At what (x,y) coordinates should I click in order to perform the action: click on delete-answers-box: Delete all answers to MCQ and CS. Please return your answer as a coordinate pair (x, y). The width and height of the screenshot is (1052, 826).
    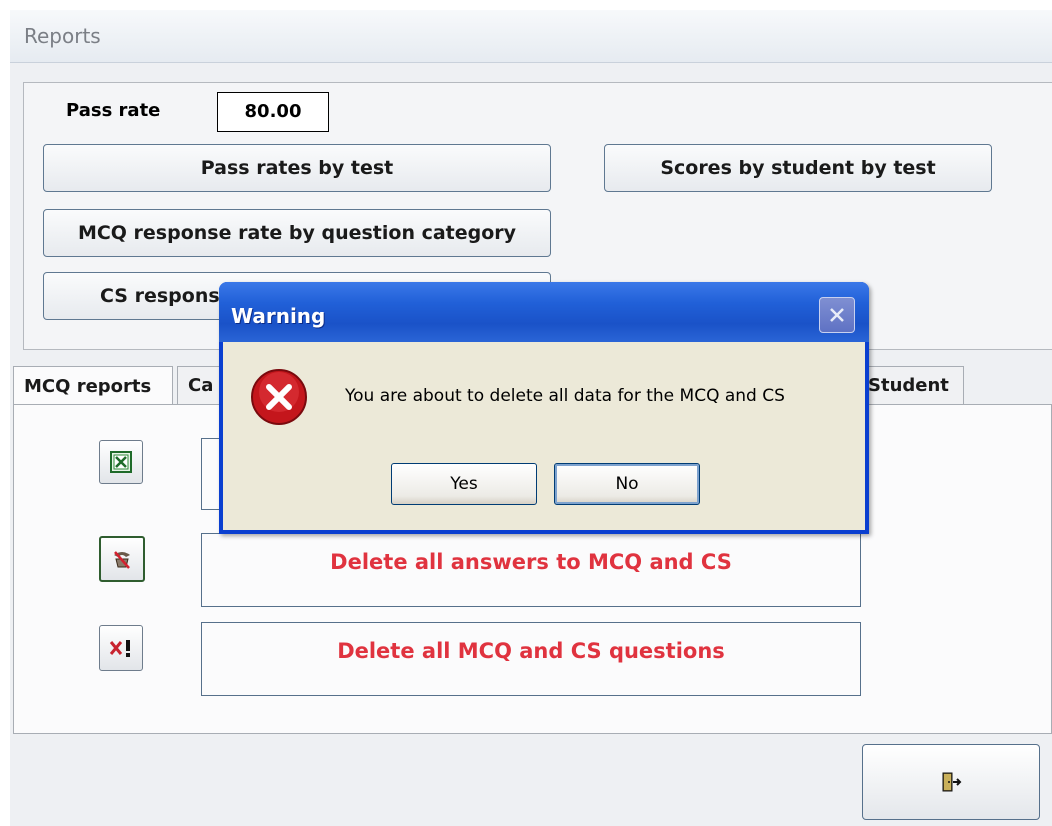
    Looking at the image, I should click on (531, 570).